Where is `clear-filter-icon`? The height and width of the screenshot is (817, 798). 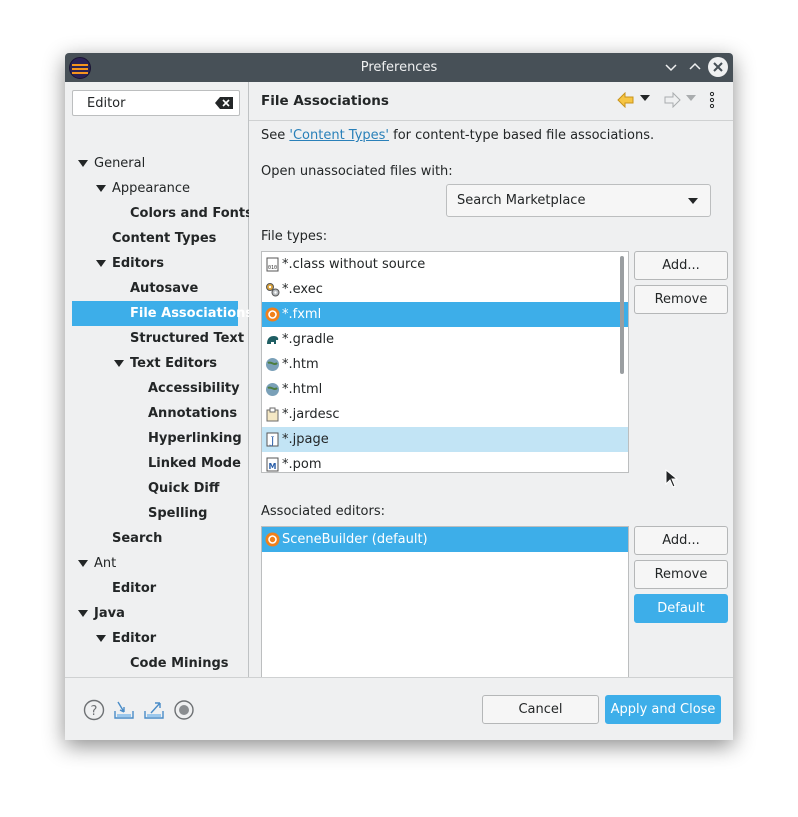 clear-filter-icon is located at coordinates (224, 103).